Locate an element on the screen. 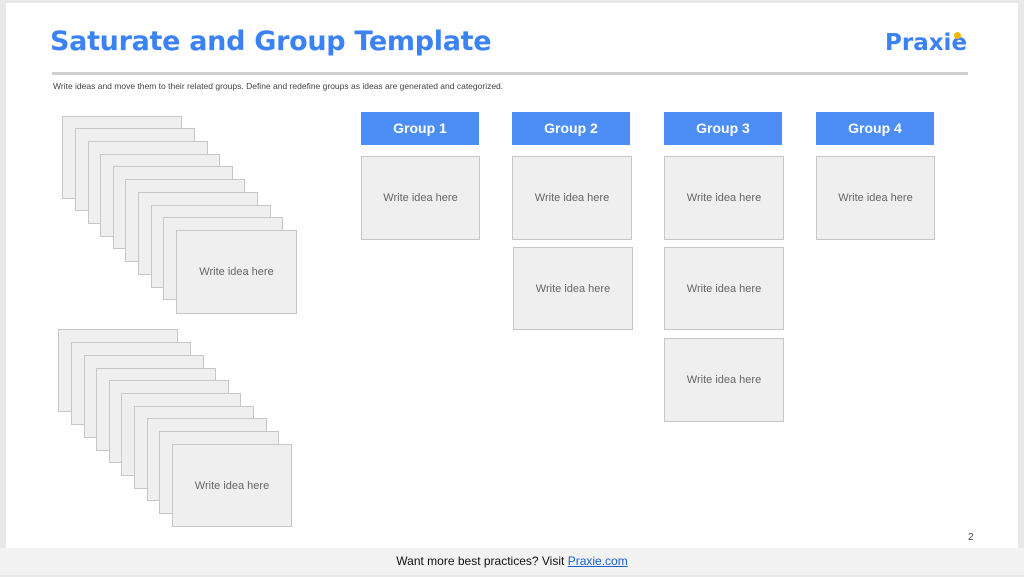  group-2-header: Group 2 is located at coordinates (571, 128).